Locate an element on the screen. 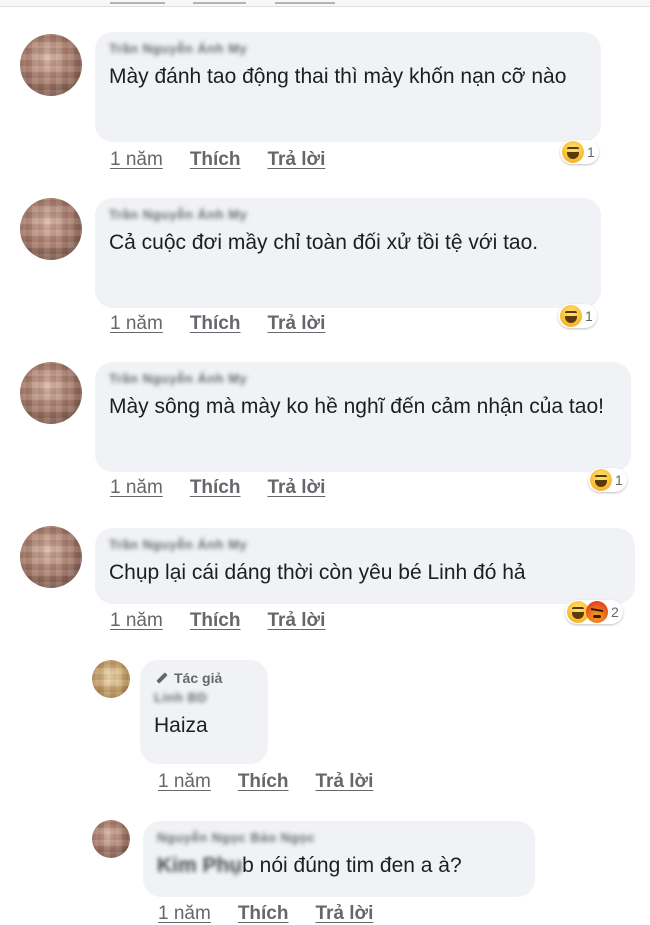 The image size is (650, 925). author-badge-label: Tác giả is located at coordinates (198, 678).